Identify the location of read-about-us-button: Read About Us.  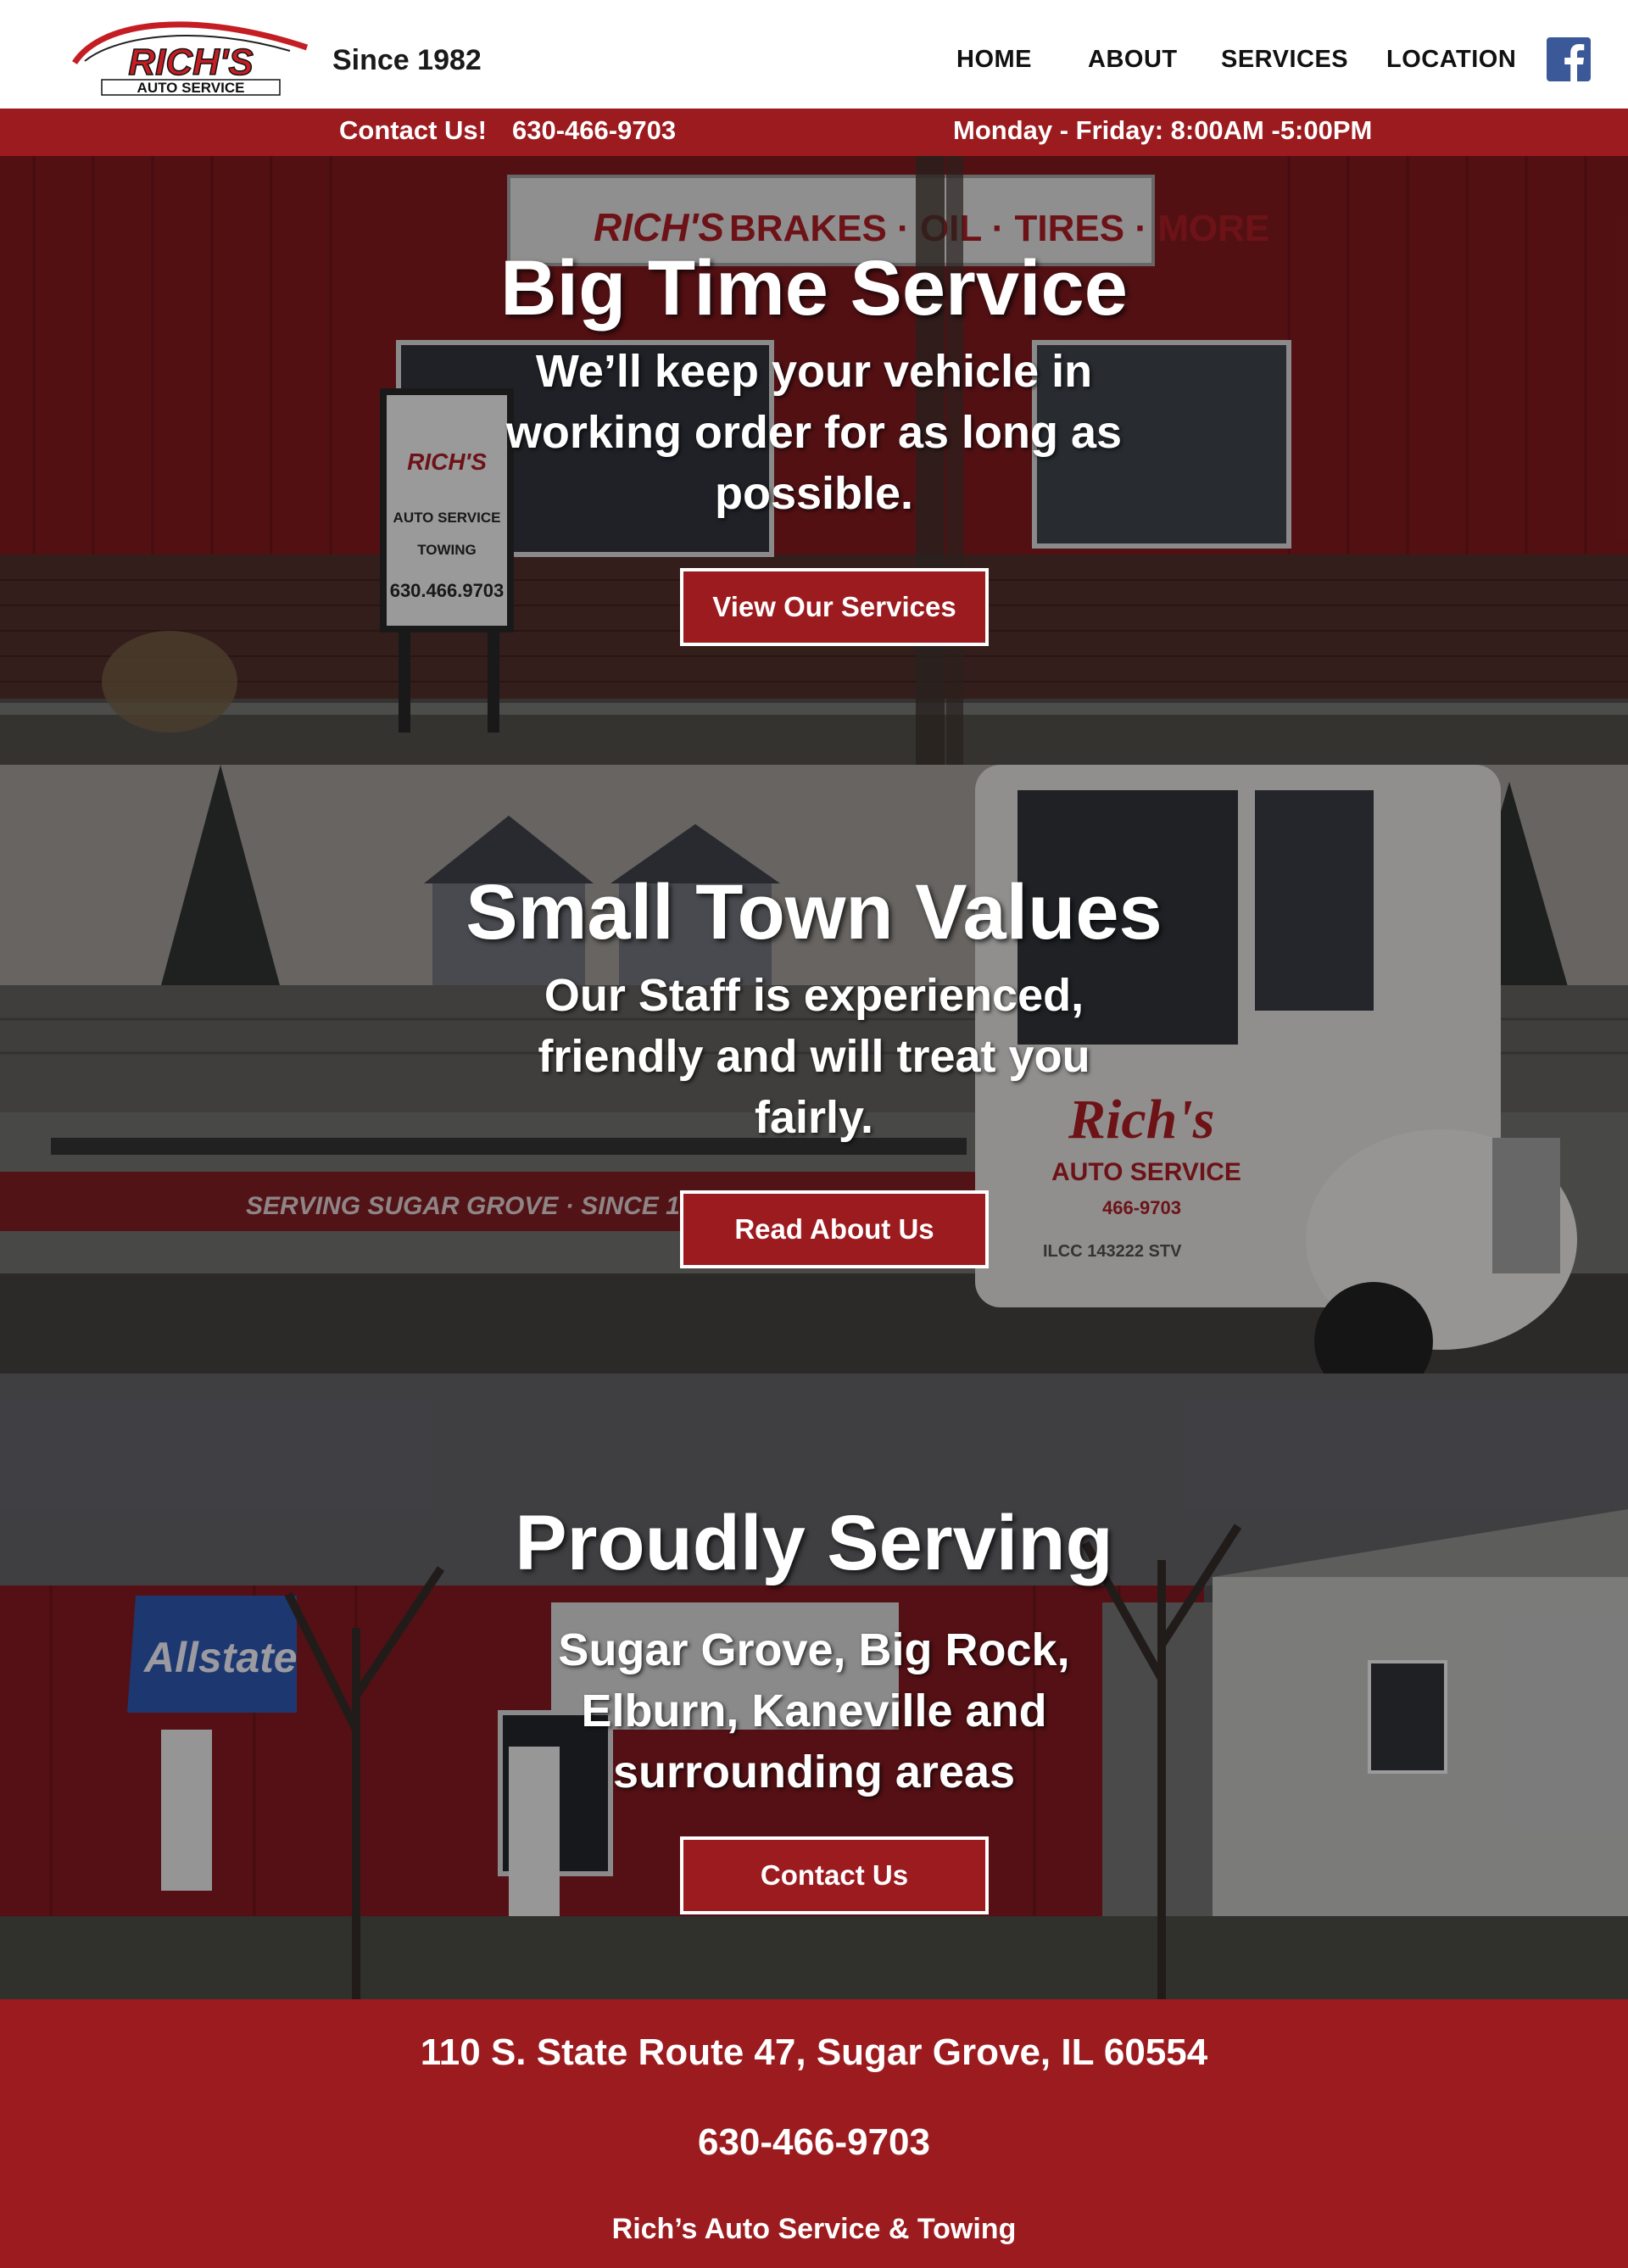
(834, 1229).